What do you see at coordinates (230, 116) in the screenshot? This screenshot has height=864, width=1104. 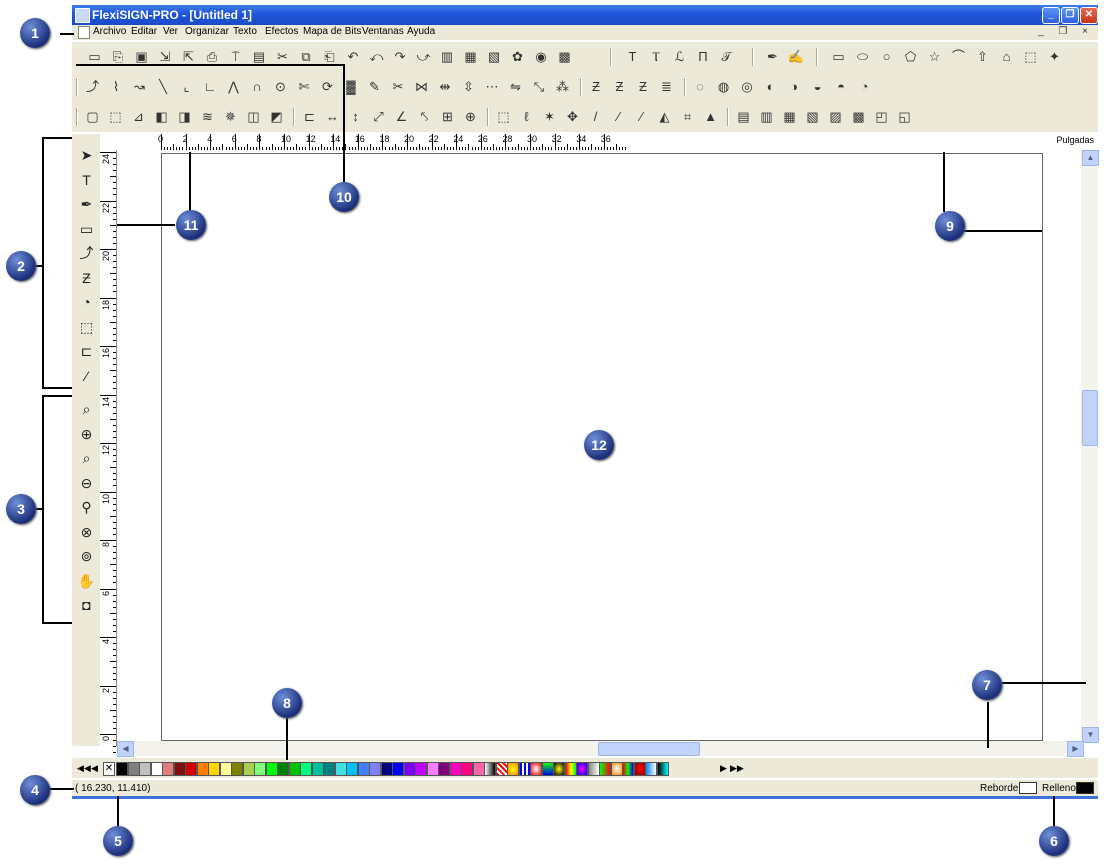 I see `star-effect-icon: ✵` at bounding box center [230, 116].